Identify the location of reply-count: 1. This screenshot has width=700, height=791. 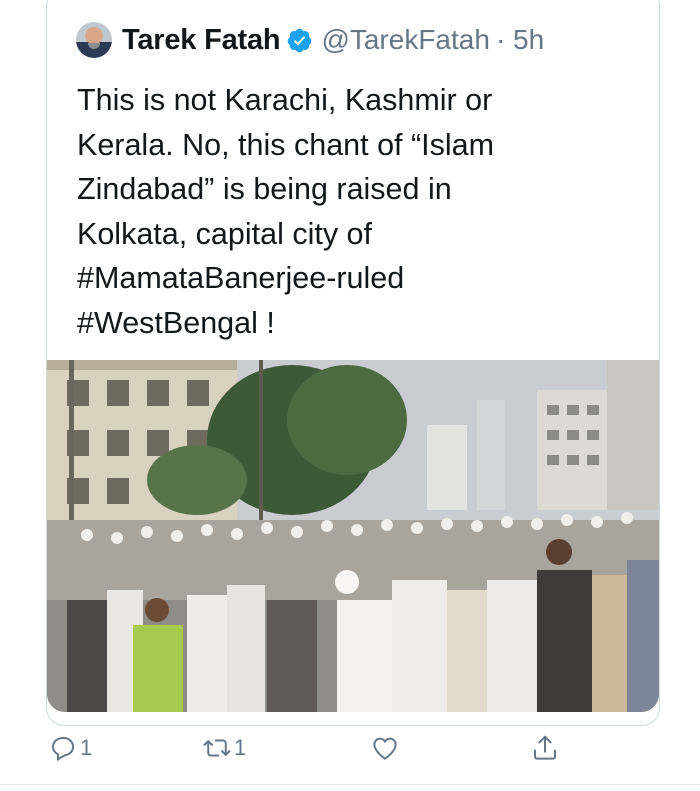
(86, 747).